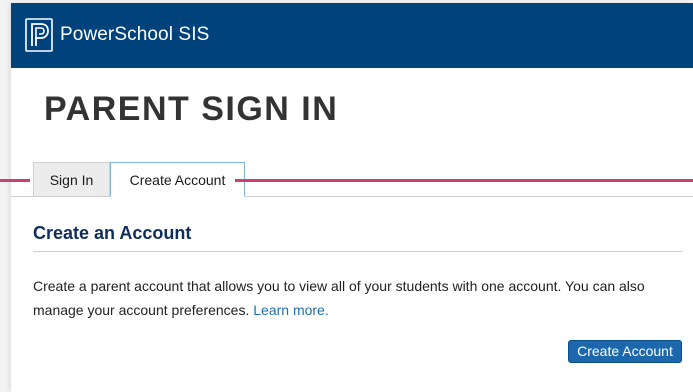 This screenshot has height=392, width=693. What do you see at coordinates (191, 109) in the screenshot?
I see `page-title: PARENT SIGN IN` at bounding box center [191, 109].